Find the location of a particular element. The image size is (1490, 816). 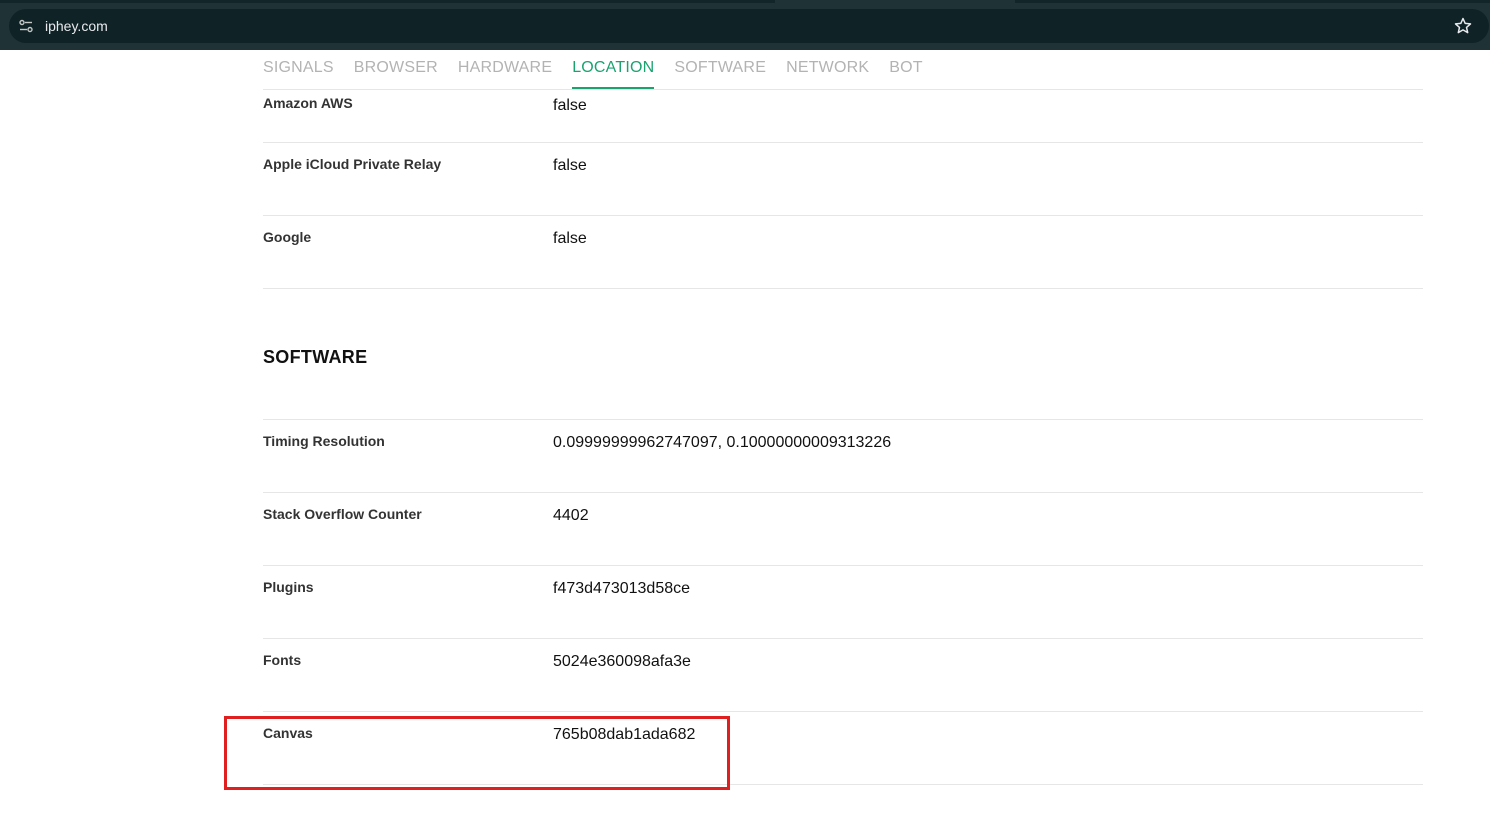

row-label: Stack Overflow Counter is located at coordinates (342, 514).